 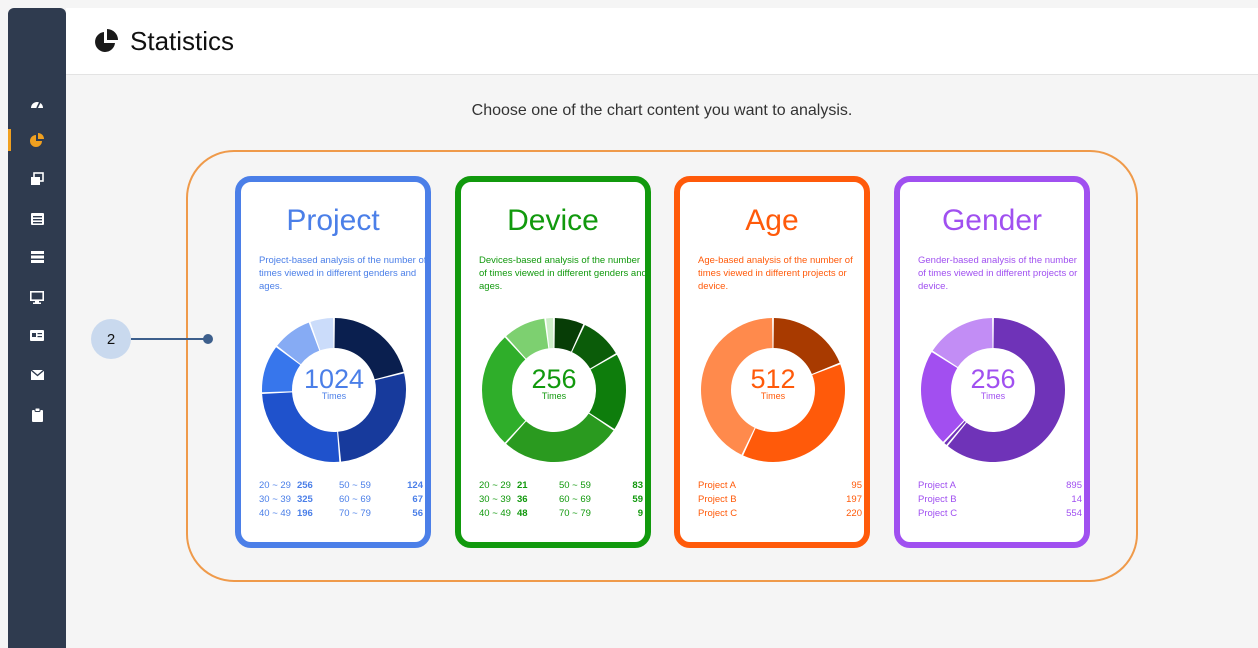 I want to click on count: 256, so click(x=304, y=485).